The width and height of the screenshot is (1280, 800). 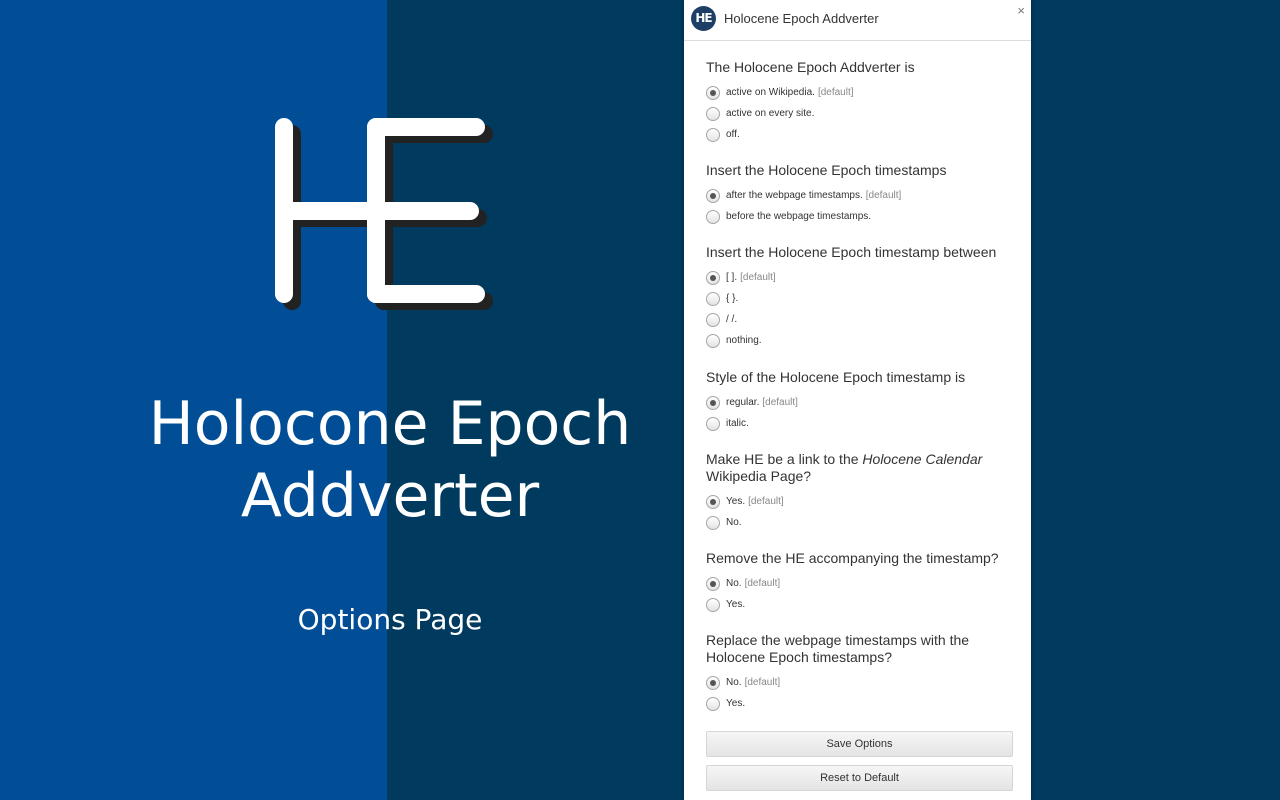 What do you see at coordinates (826, 170) in the screenshot?
I see `section-title: Insert the Holocene Epoch timestamps` at bounding box center [826, 170].